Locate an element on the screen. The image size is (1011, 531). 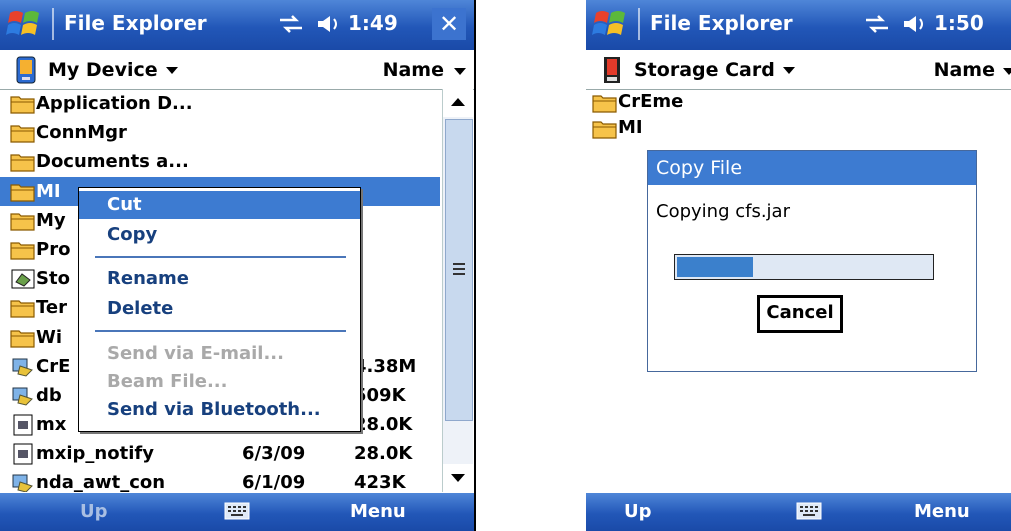
dialog-title: Copy File is located at coordinates (812, 168).